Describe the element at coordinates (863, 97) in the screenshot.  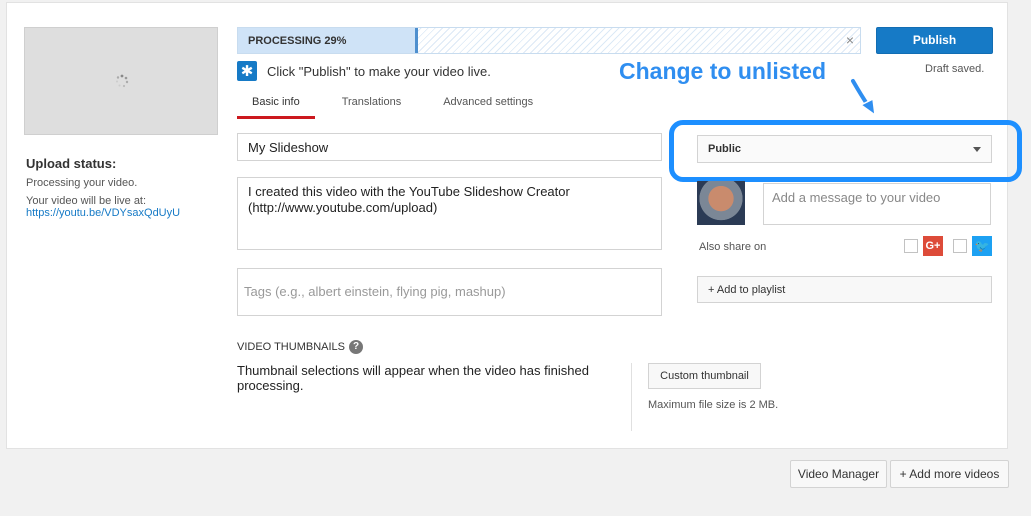
I see `annotation-arrow-icon` at that location.